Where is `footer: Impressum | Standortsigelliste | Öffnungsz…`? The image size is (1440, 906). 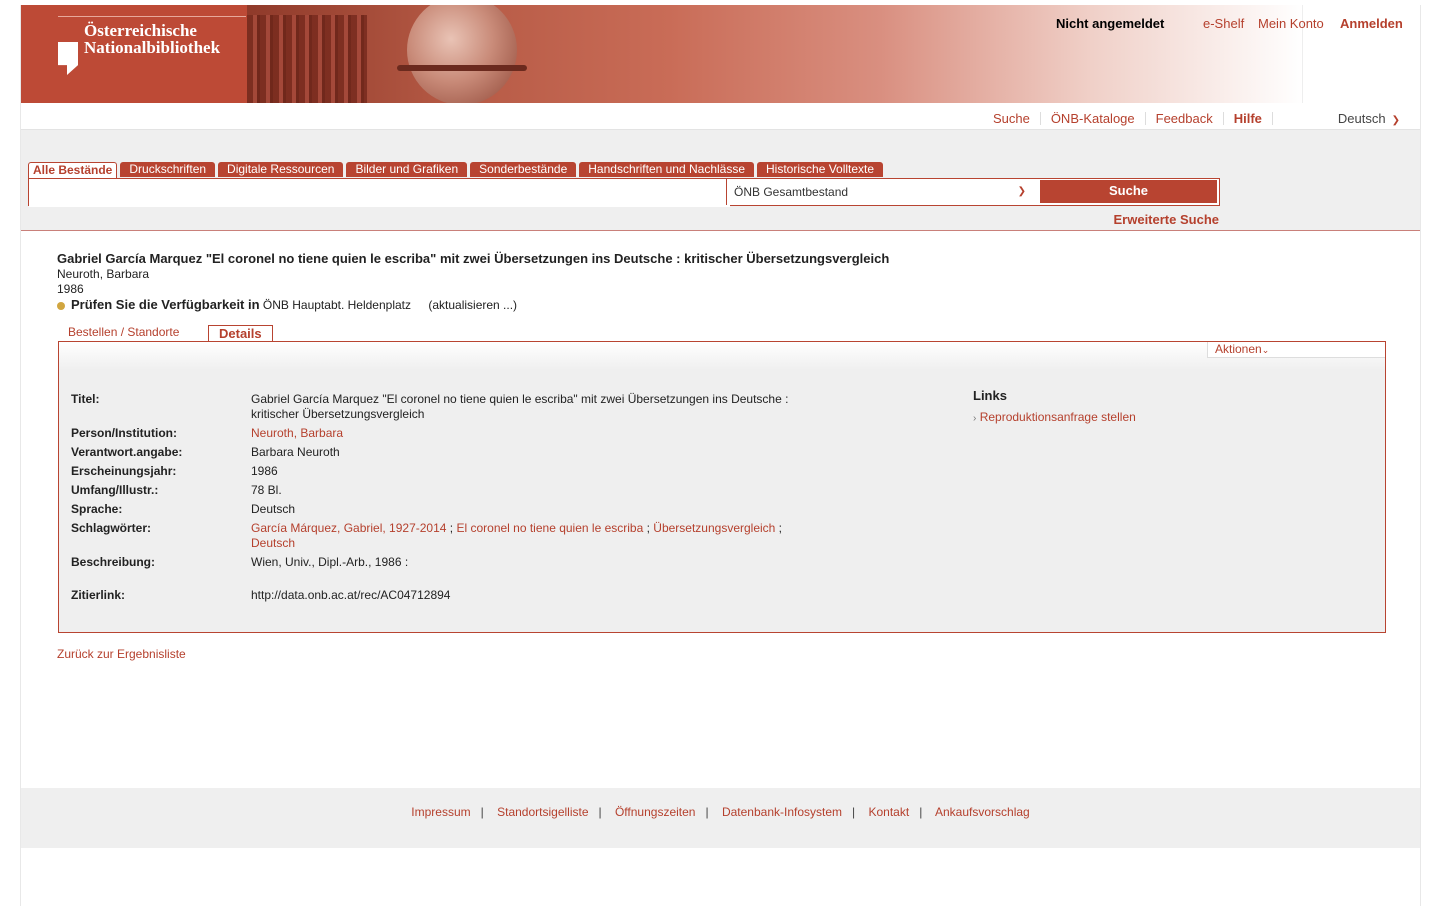 footer: Impressum | Standortsigelliste | Öffnungsz… is located at coordinates (720, 818).